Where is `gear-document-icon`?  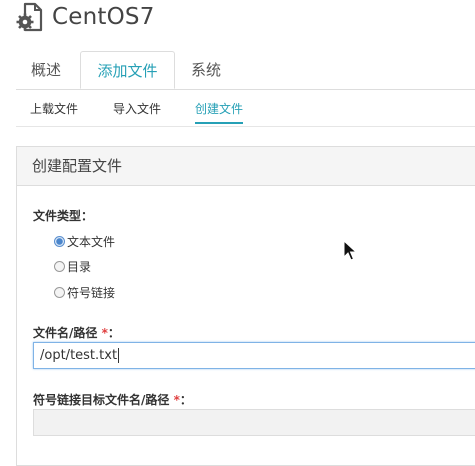
gear-document-icon is located at coordinates (29, 17).